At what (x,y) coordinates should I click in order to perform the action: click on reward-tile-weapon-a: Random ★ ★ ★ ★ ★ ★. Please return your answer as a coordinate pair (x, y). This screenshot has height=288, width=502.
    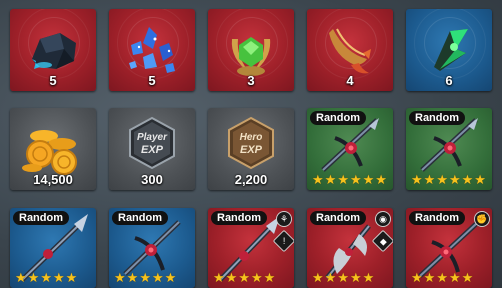
    Looking at the image, I should click on (350, 149).